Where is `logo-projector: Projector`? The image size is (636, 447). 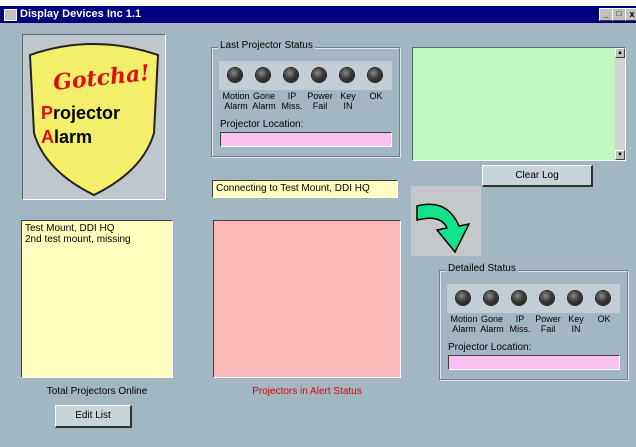
logo-projector: Projector is located at coordinates (80, 113).